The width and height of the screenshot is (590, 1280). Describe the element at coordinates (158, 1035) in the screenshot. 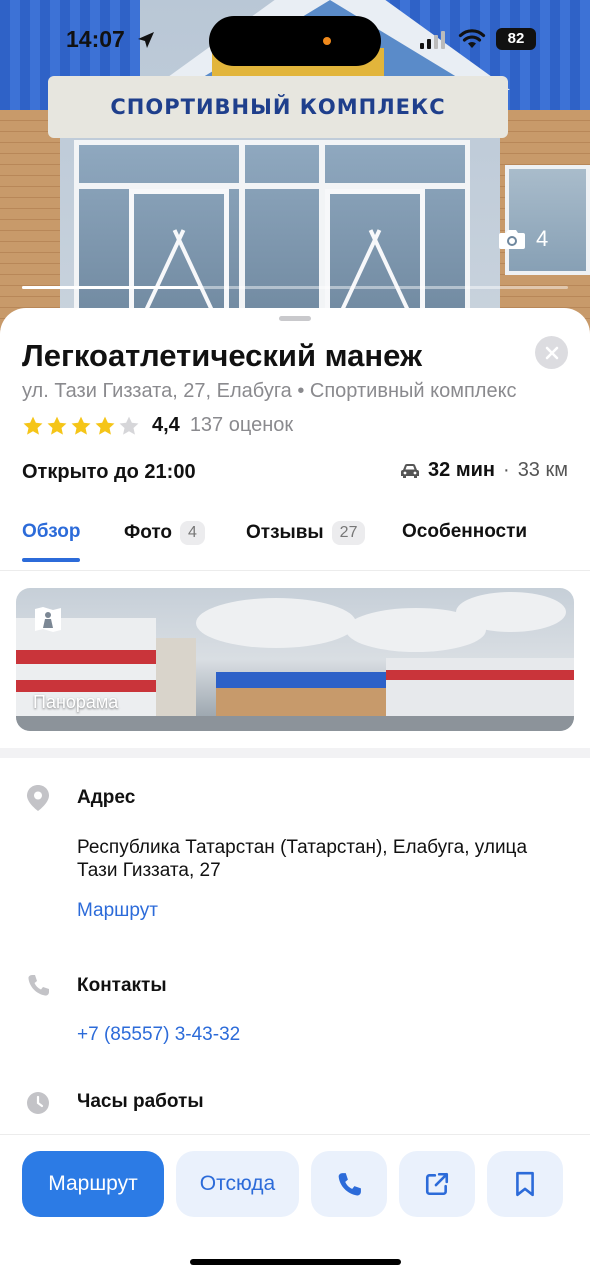

I see `phone-link: +7 (85557) 3-43-32` at that location.